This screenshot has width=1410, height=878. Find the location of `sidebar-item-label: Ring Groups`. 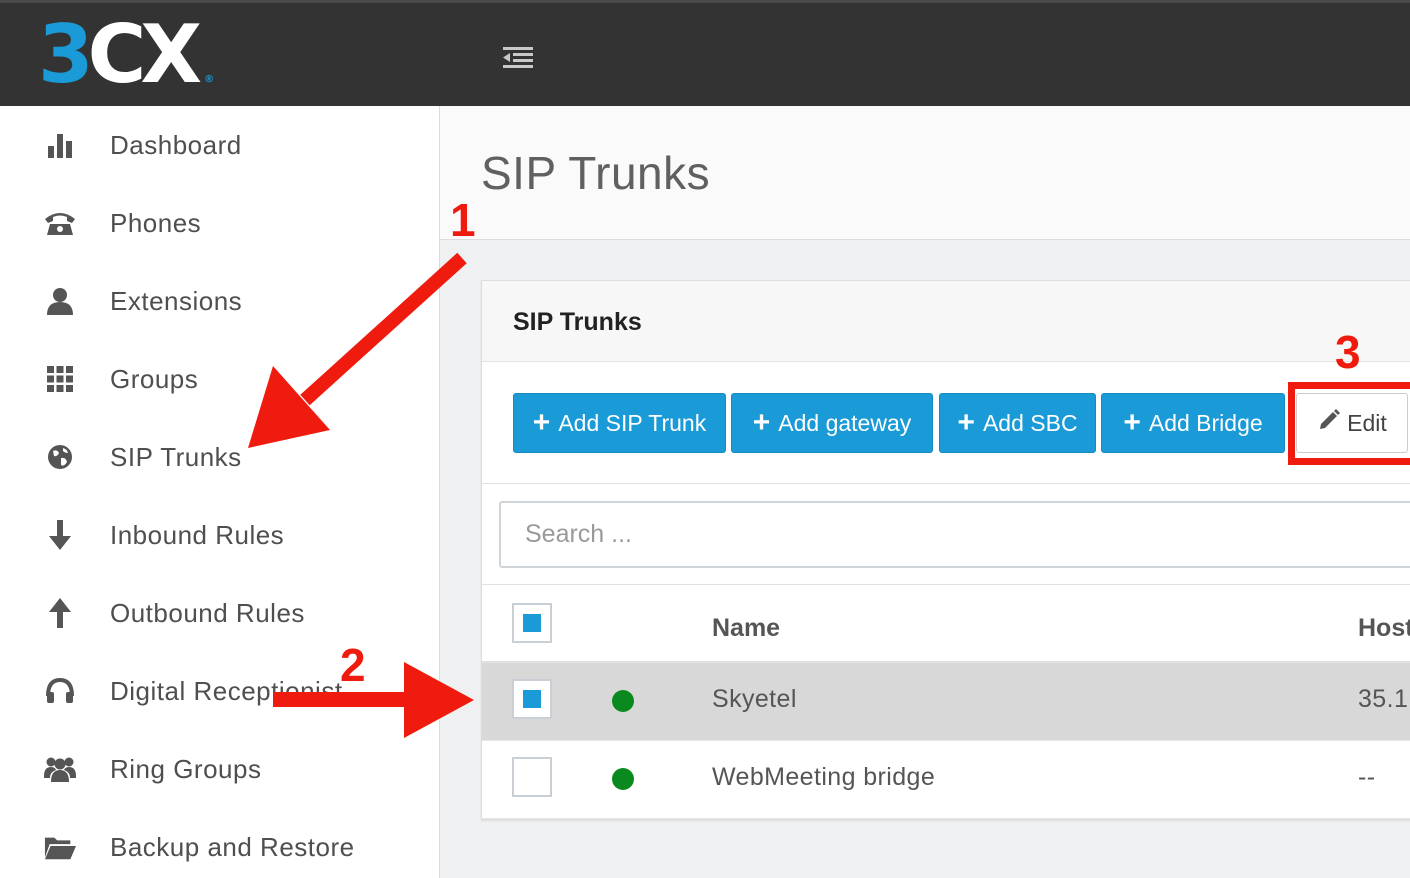

sidebar-item-label: Ring Groups is located at coordinates (186, 768).